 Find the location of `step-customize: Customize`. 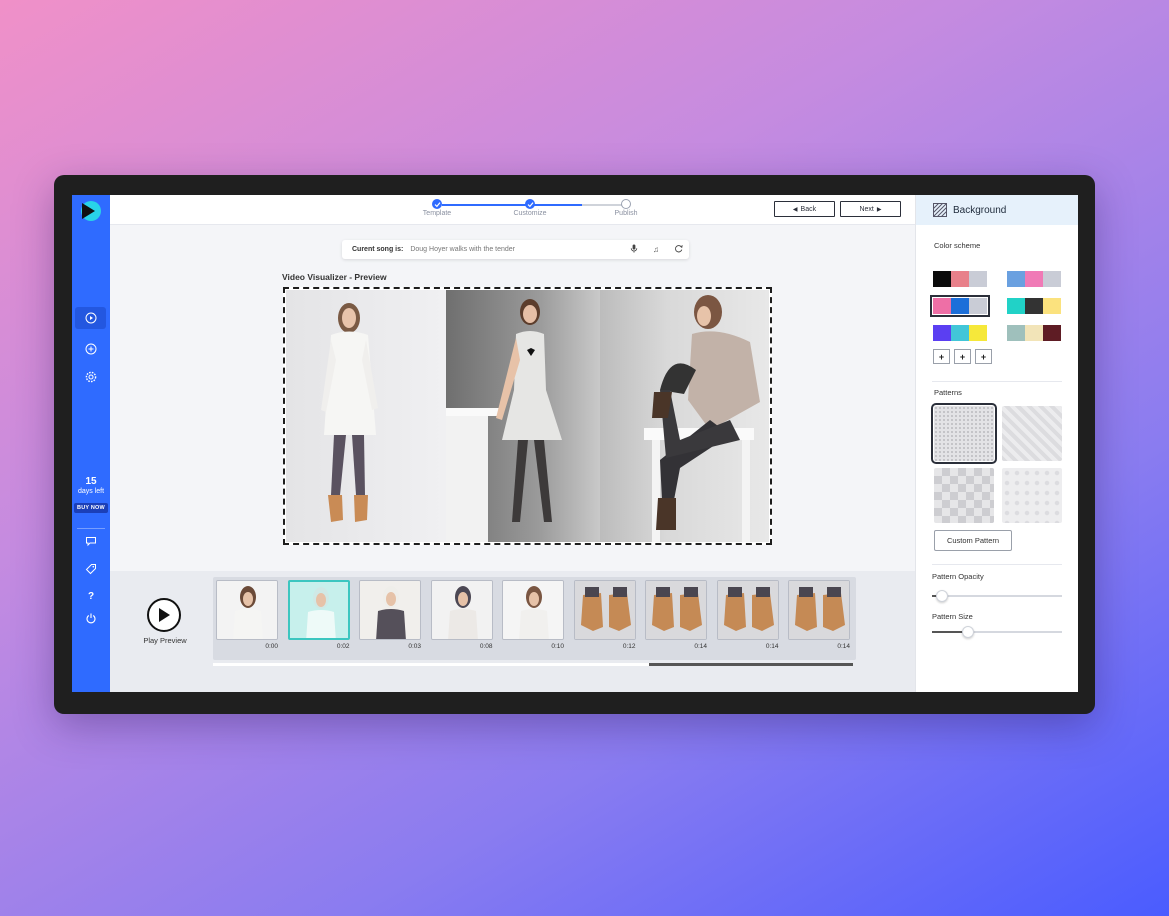

step-customize: Customize is located at coordinates (530, 208).